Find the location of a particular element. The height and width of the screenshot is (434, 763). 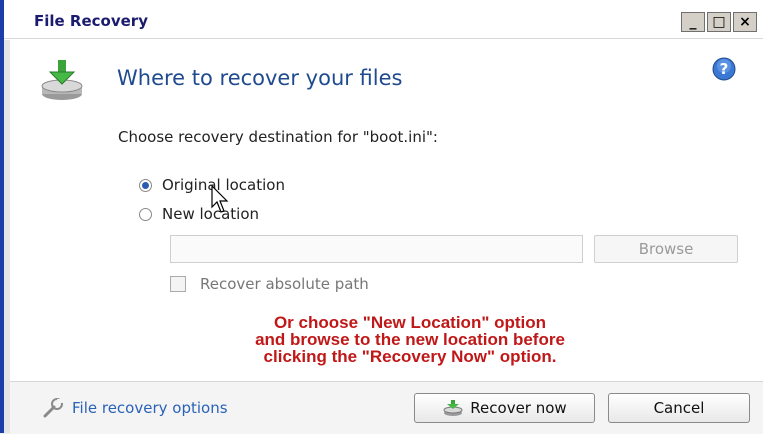

annotation-line-3: clicking the "Recovery Now" option. is located at coordinates (410, 356).